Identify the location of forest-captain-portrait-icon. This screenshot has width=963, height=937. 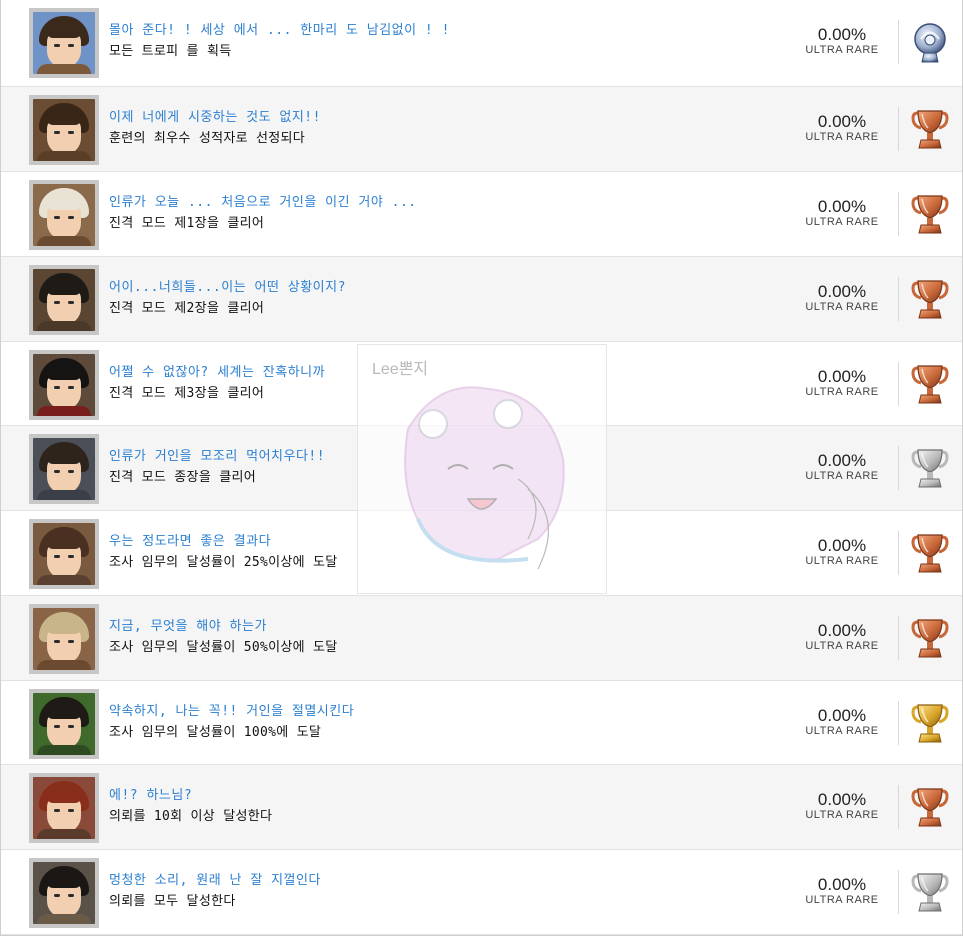
(64, 724).